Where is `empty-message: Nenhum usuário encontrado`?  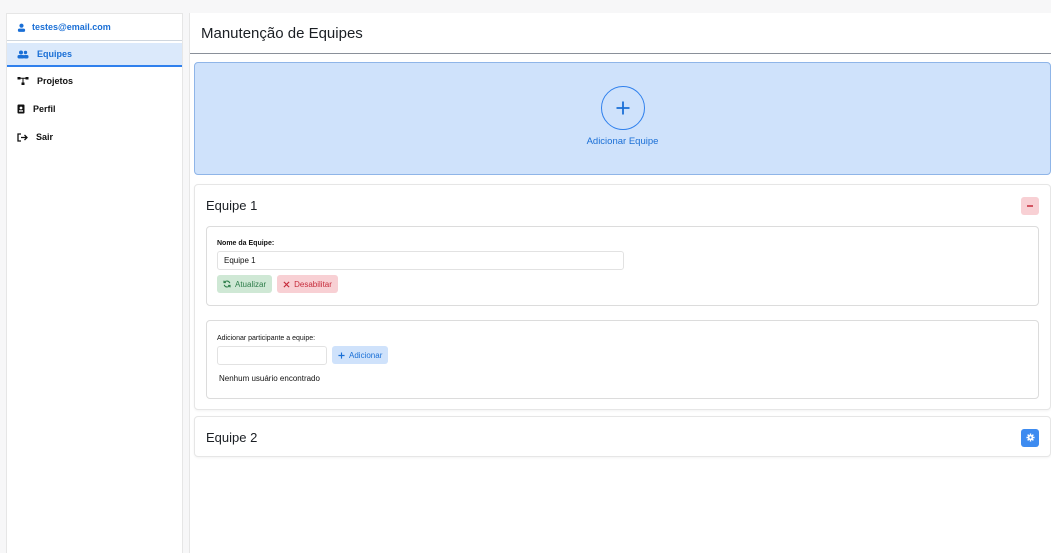 empty-message: Nenhum usuário encontrado is located at coordinates (269, 378).